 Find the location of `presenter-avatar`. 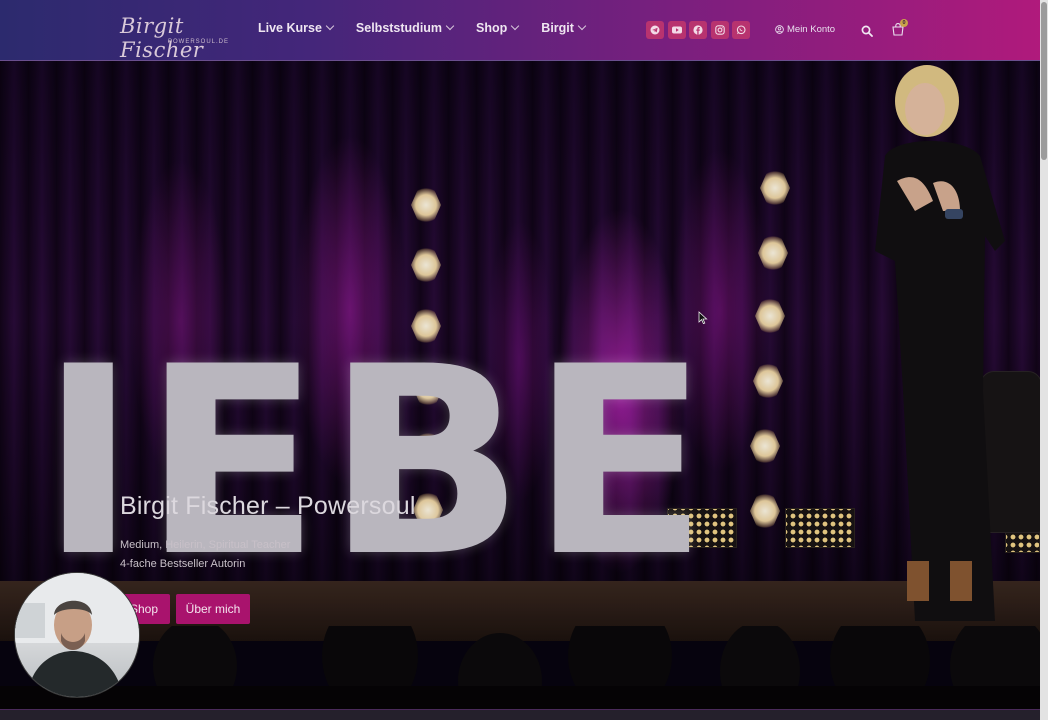

presenter-avatar is located at coordinates (77, 635).